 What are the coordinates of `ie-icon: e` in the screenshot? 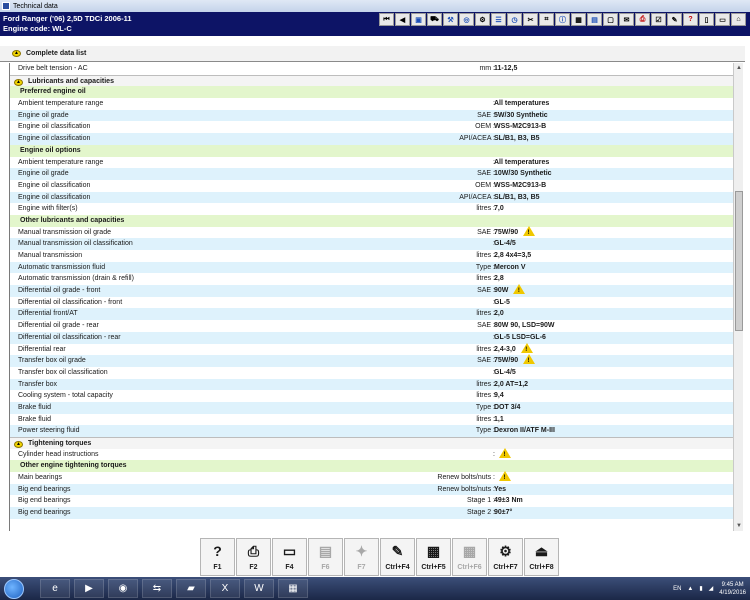 It's located at (55, 588).